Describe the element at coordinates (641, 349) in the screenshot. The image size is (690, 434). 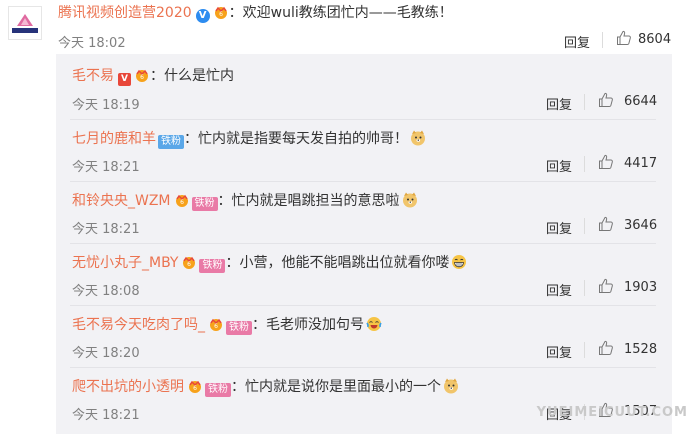
I see `like-count: 1528` at that location.